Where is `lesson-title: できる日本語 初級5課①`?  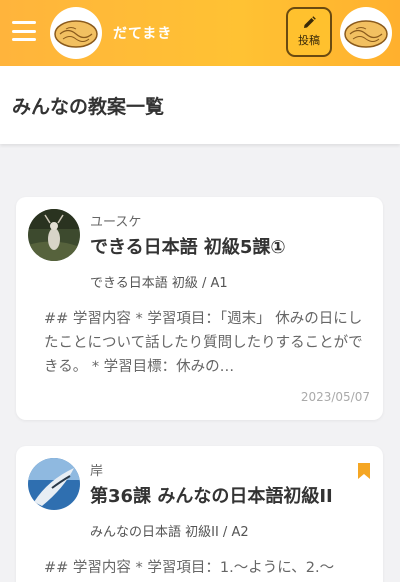
lesson-title: できる日本語 初級5課① is located at coordinates (188, 247).